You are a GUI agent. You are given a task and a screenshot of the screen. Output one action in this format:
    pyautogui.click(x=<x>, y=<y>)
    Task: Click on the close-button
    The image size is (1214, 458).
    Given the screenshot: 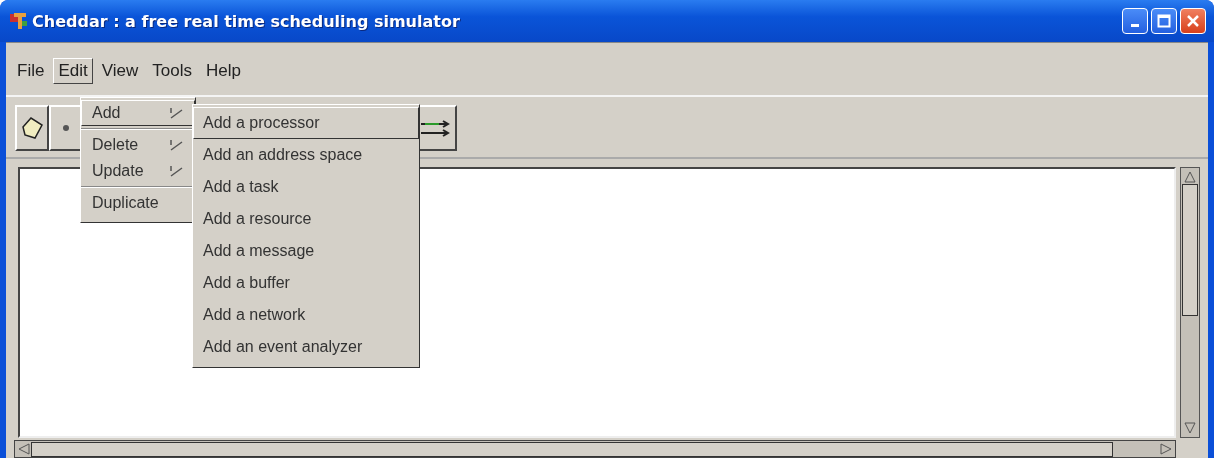 What is the action you would take?
    pyautogui.click(x=1193, y=21)
    